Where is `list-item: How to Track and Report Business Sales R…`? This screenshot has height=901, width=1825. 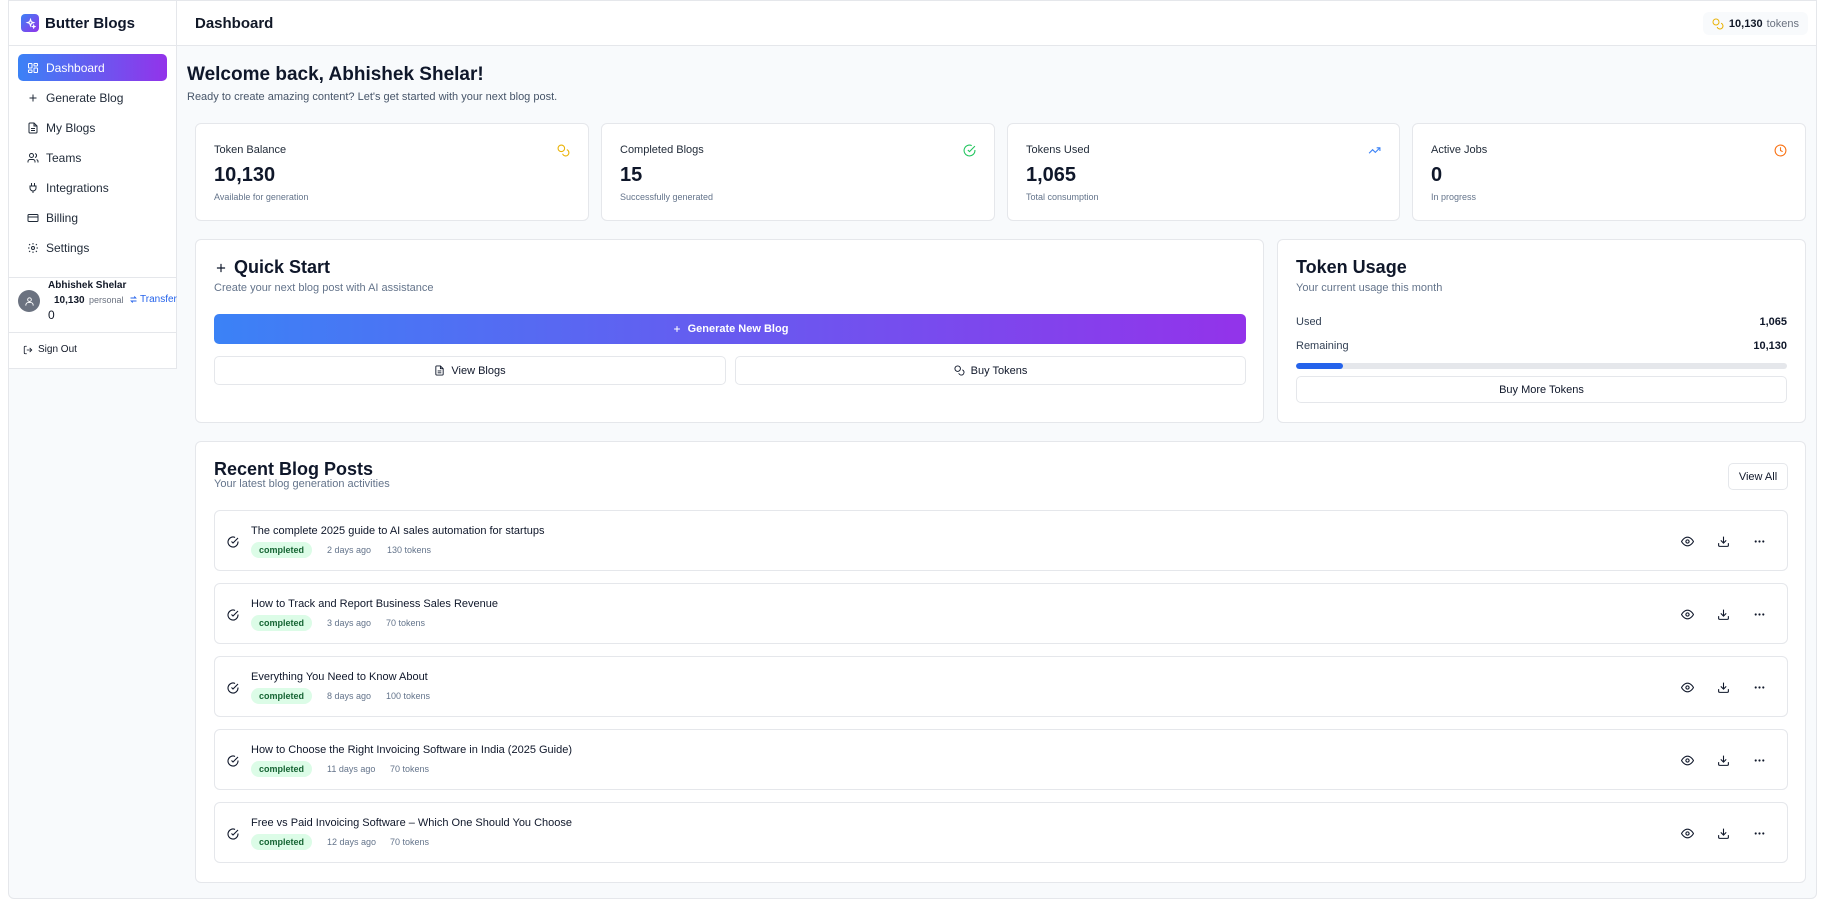
list-item: How to Track and Report Business Sales R… is located at coordinates (1001, 613).